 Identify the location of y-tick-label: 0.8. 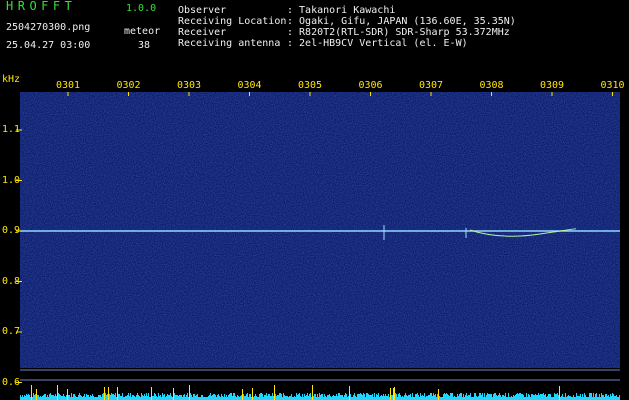
(11, 281).